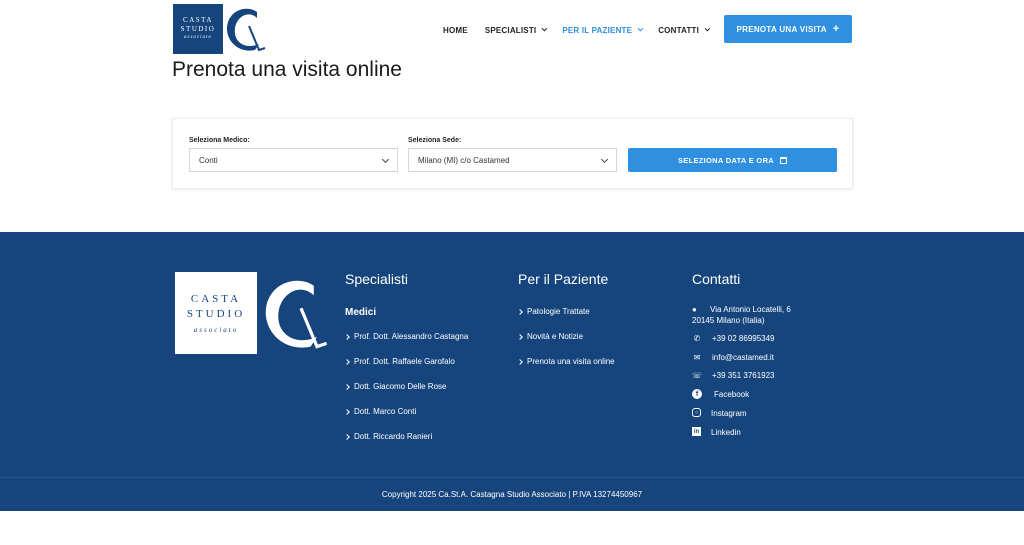 This screenshot has width=1024, height=545. I want to click on footer-link-novita: Novità e Notizie, so click(550, 336).